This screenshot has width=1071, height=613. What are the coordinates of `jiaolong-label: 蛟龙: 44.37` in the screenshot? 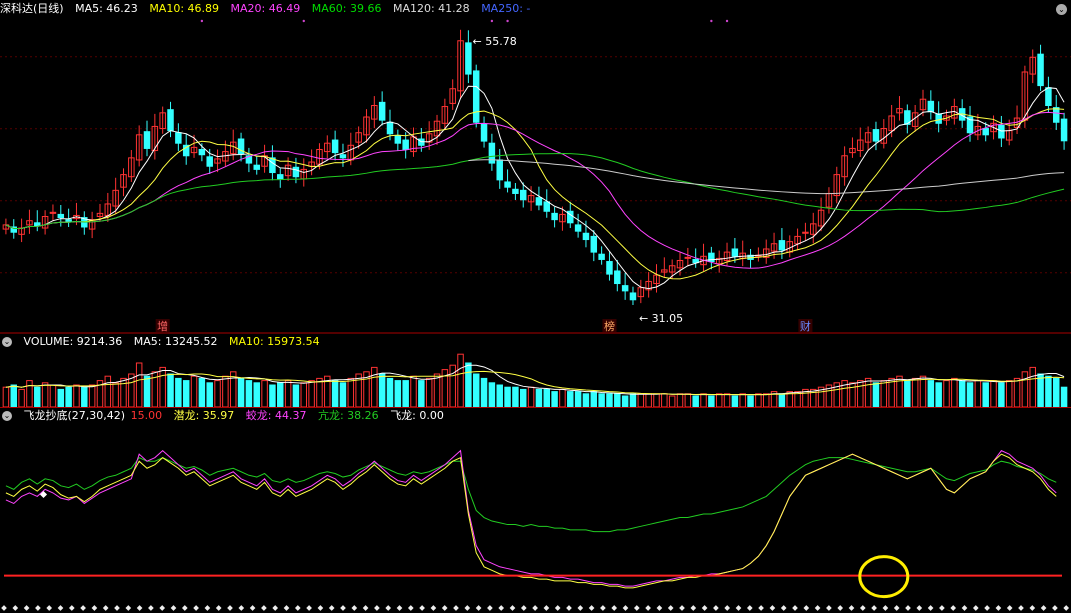 It's located at (276, 415).